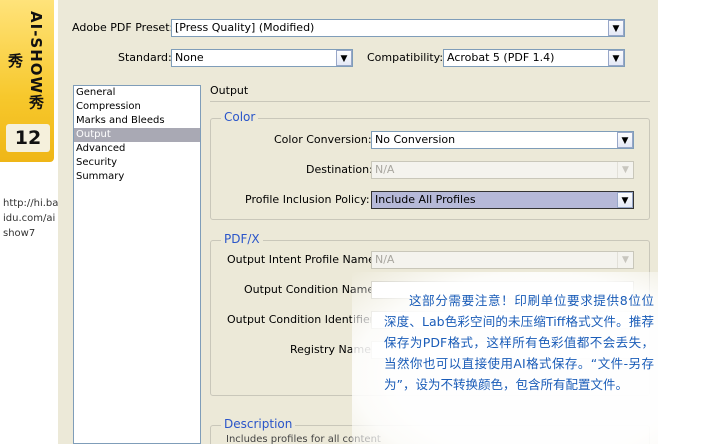  What do you see at coordinates (137, 93) in the screenshot?
I see `sidebar-item-general: General` at bounding box center [137, 93].